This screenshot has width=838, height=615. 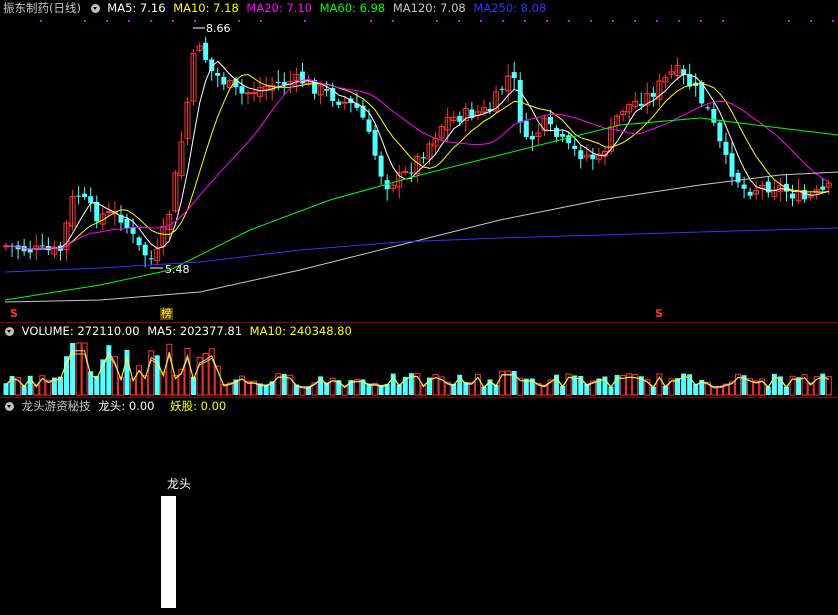 I want to click on yaogu-value: 妖股: 0.00, so click(x=198, y=406).